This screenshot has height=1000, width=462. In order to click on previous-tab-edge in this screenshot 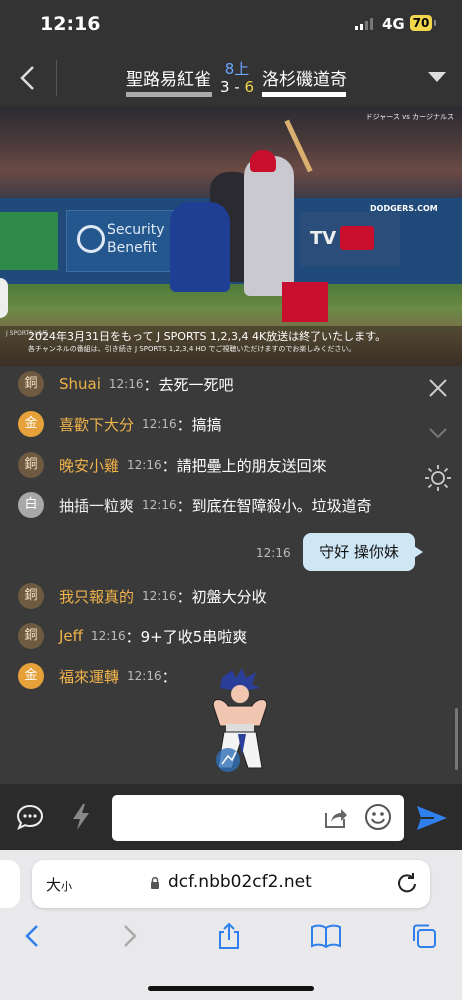, I will do `click(10, 884)`.